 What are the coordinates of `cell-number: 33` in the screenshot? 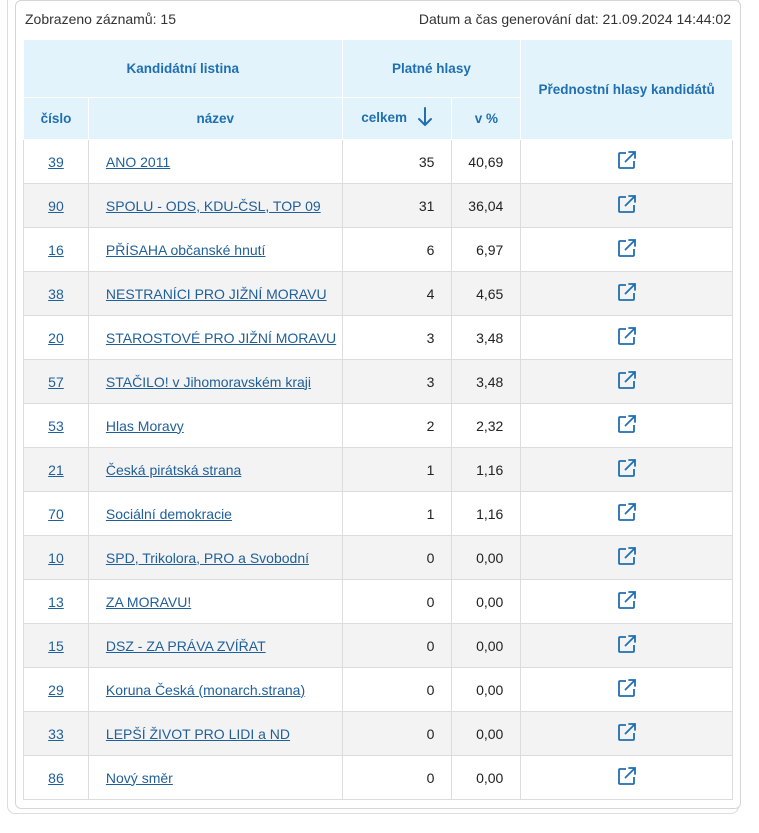 It's located at (56, 733).